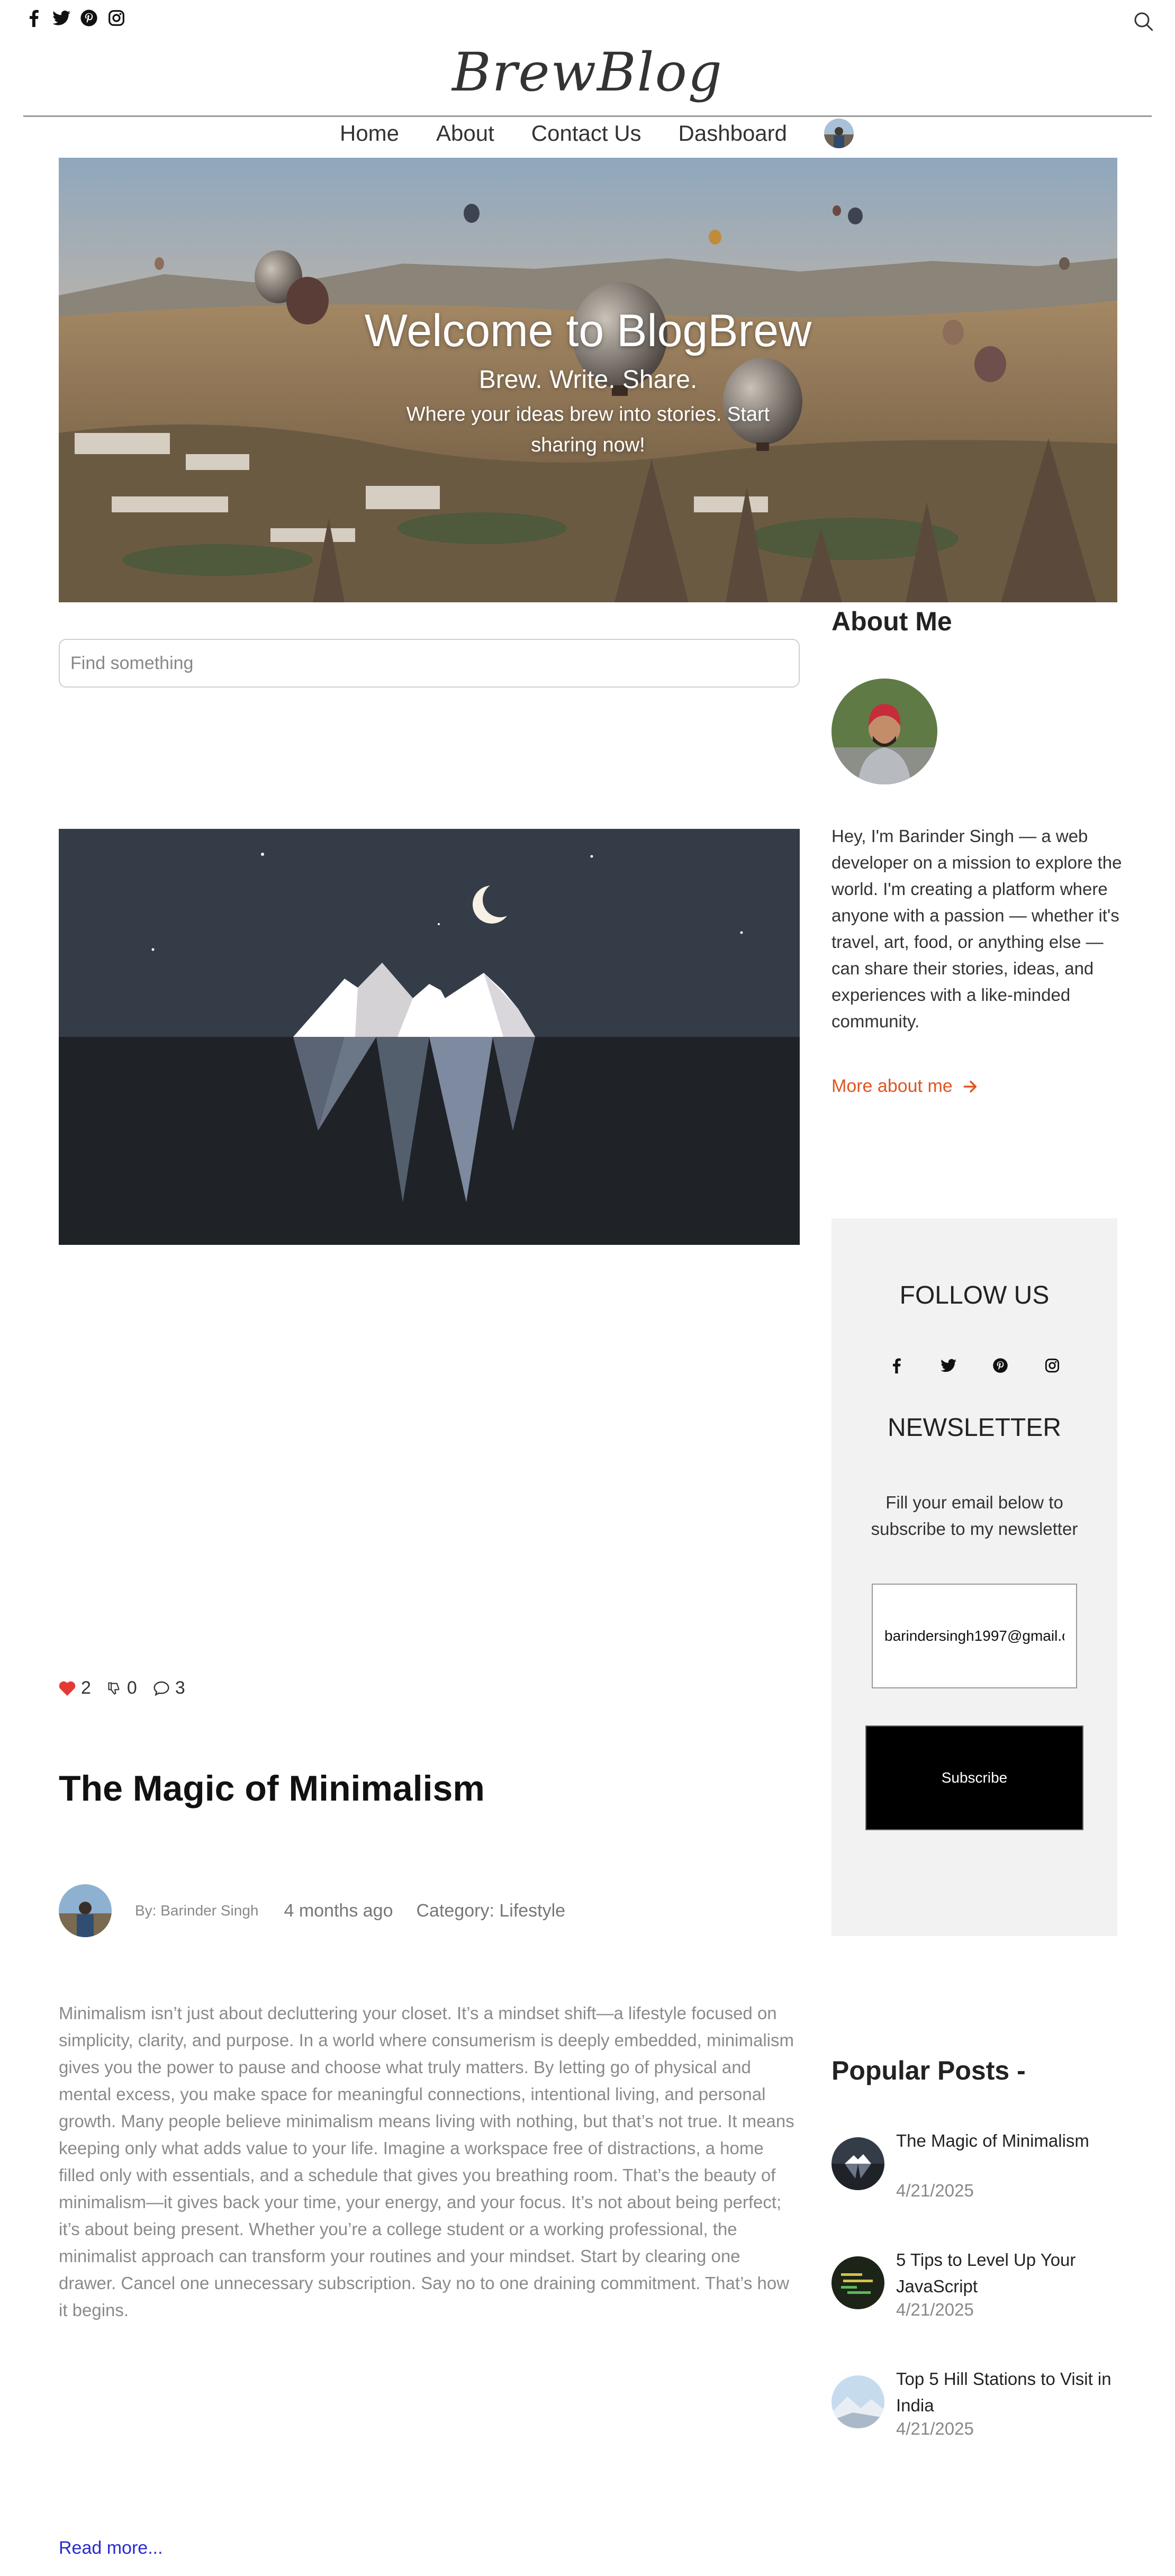 The height and width of the screenshot is (2576, 1175). I want to click on like-count: 2, so click(86, 1688).